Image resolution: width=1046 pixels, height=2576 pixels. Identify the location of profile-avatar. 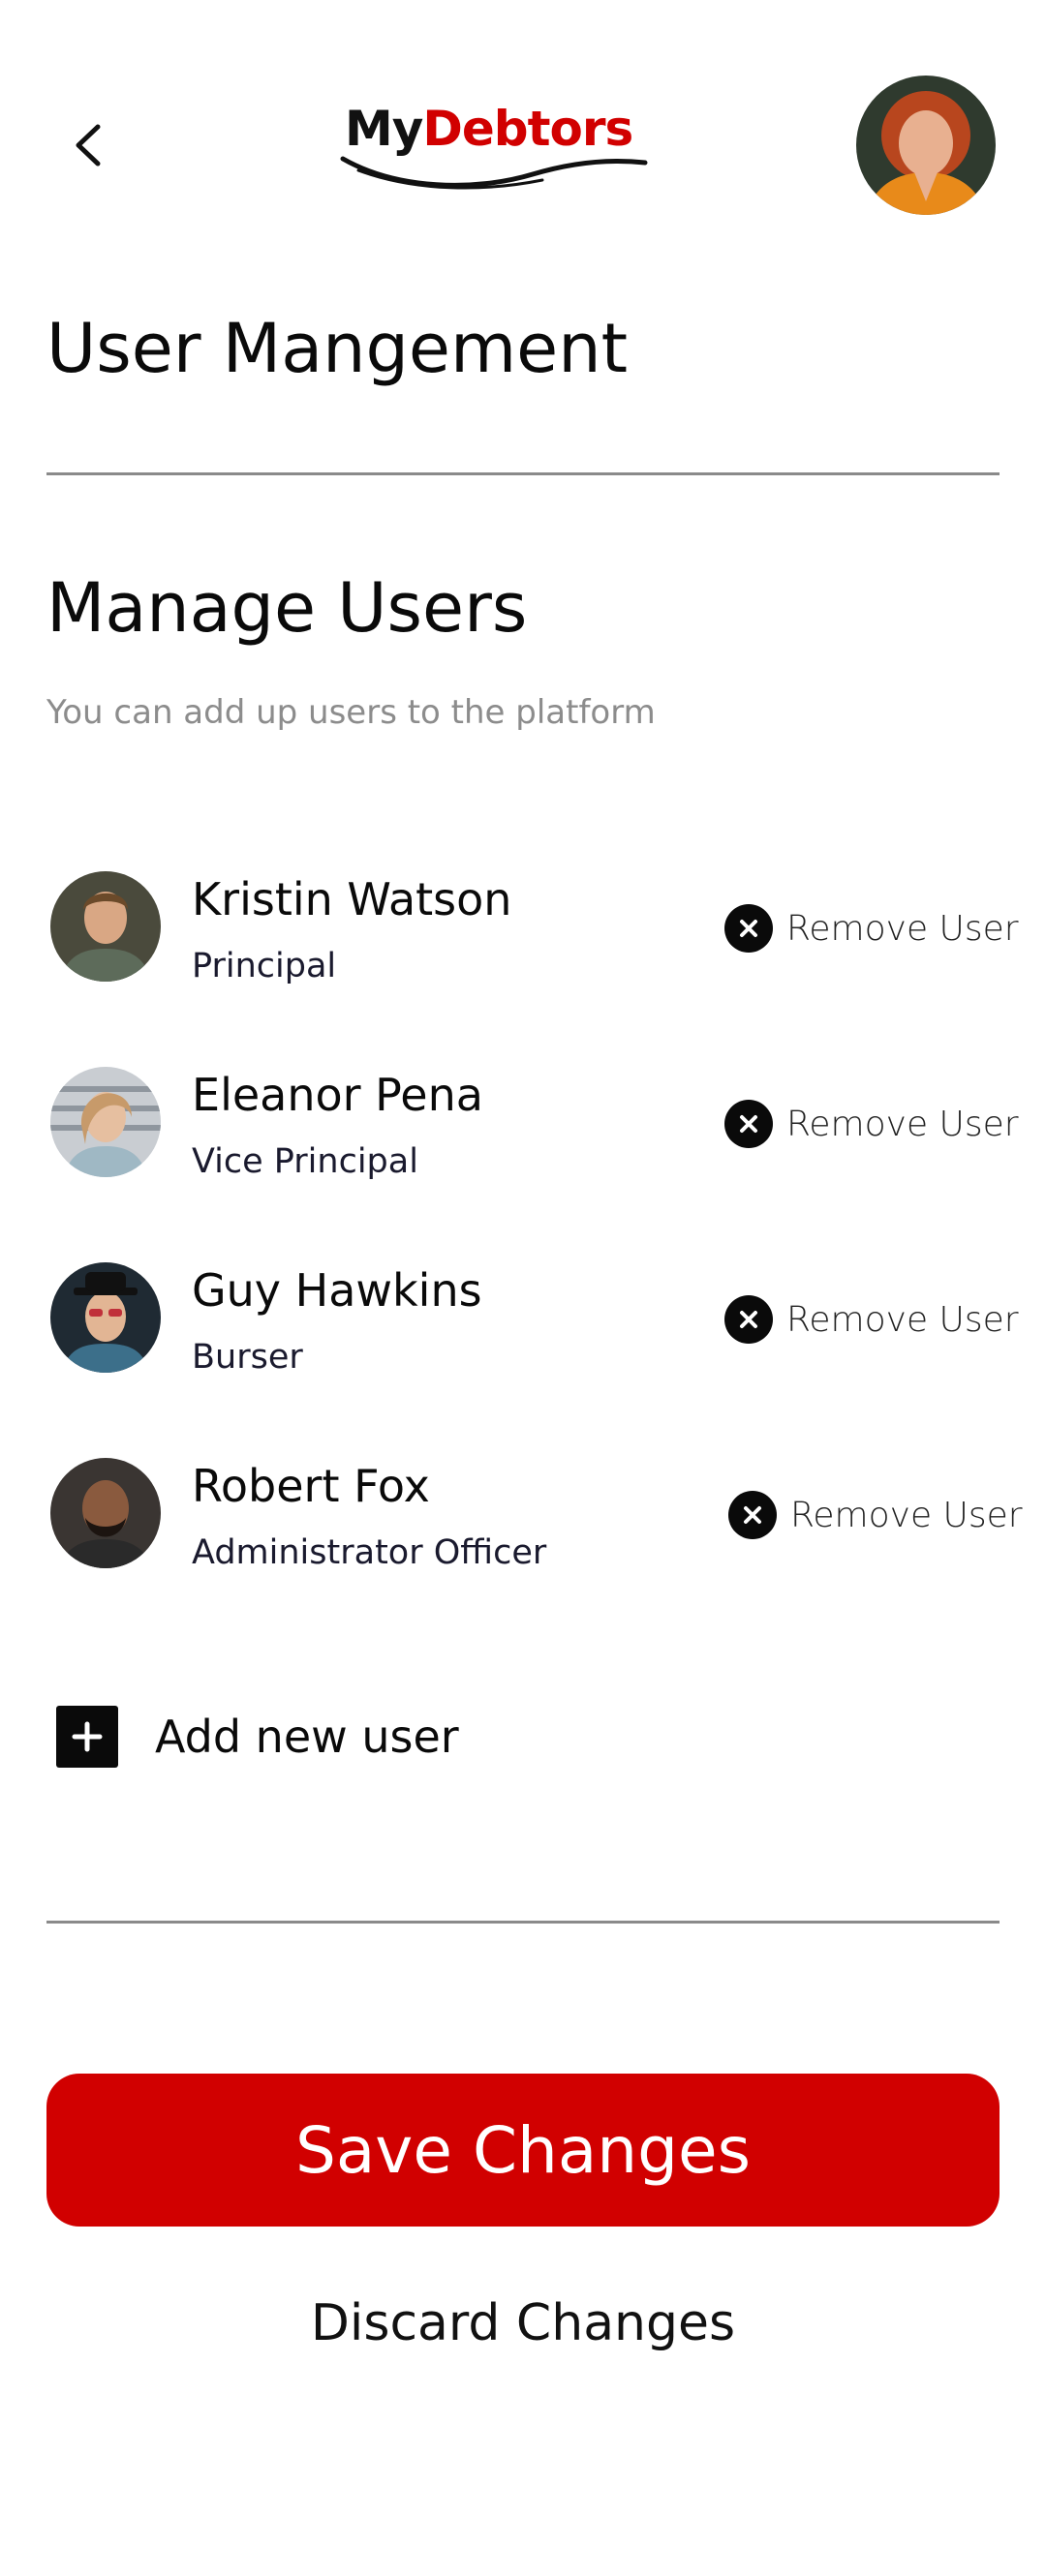
(926, 145).